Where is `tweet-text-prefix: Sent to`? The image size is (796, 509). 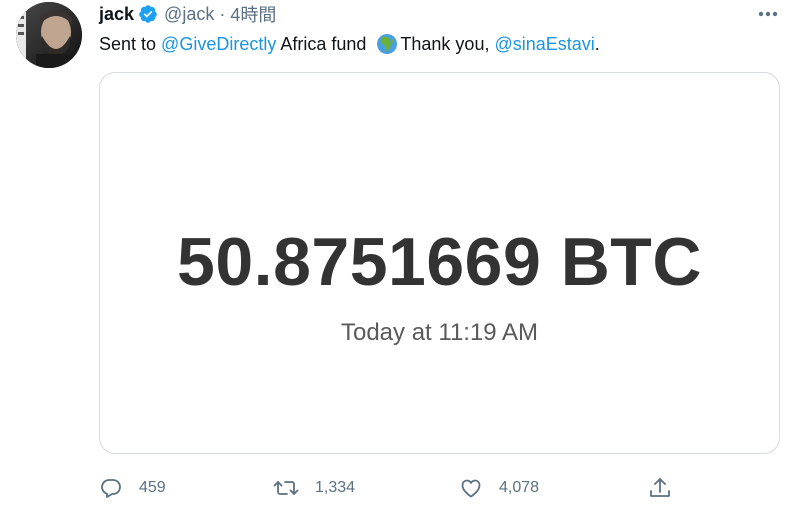 tweet-text-prefix: Sent to is located at coordinates (130, 44).